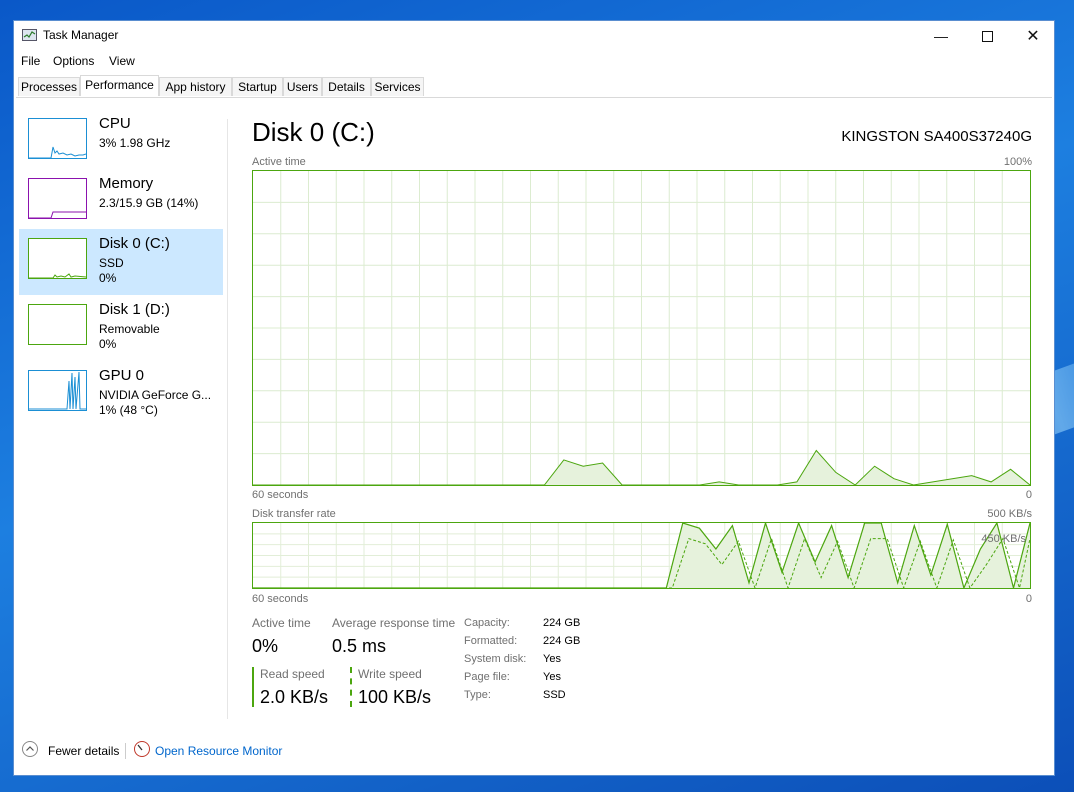 This screenshot has width=1074, height=792. I want to click on tab-app-history: App history, so click(195, 86).